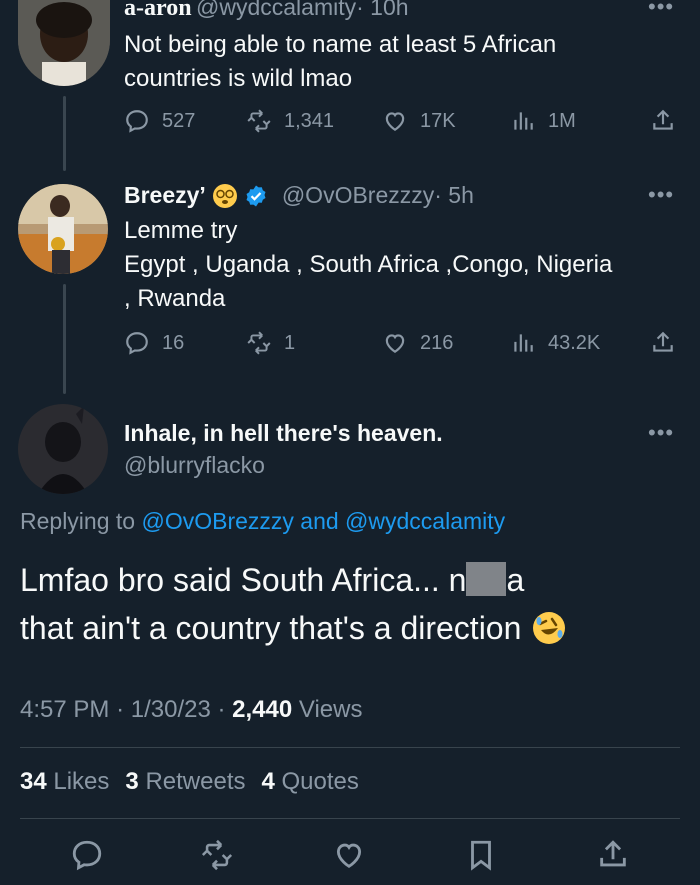  I want to click on views-count: 1M, so click(562, 120).